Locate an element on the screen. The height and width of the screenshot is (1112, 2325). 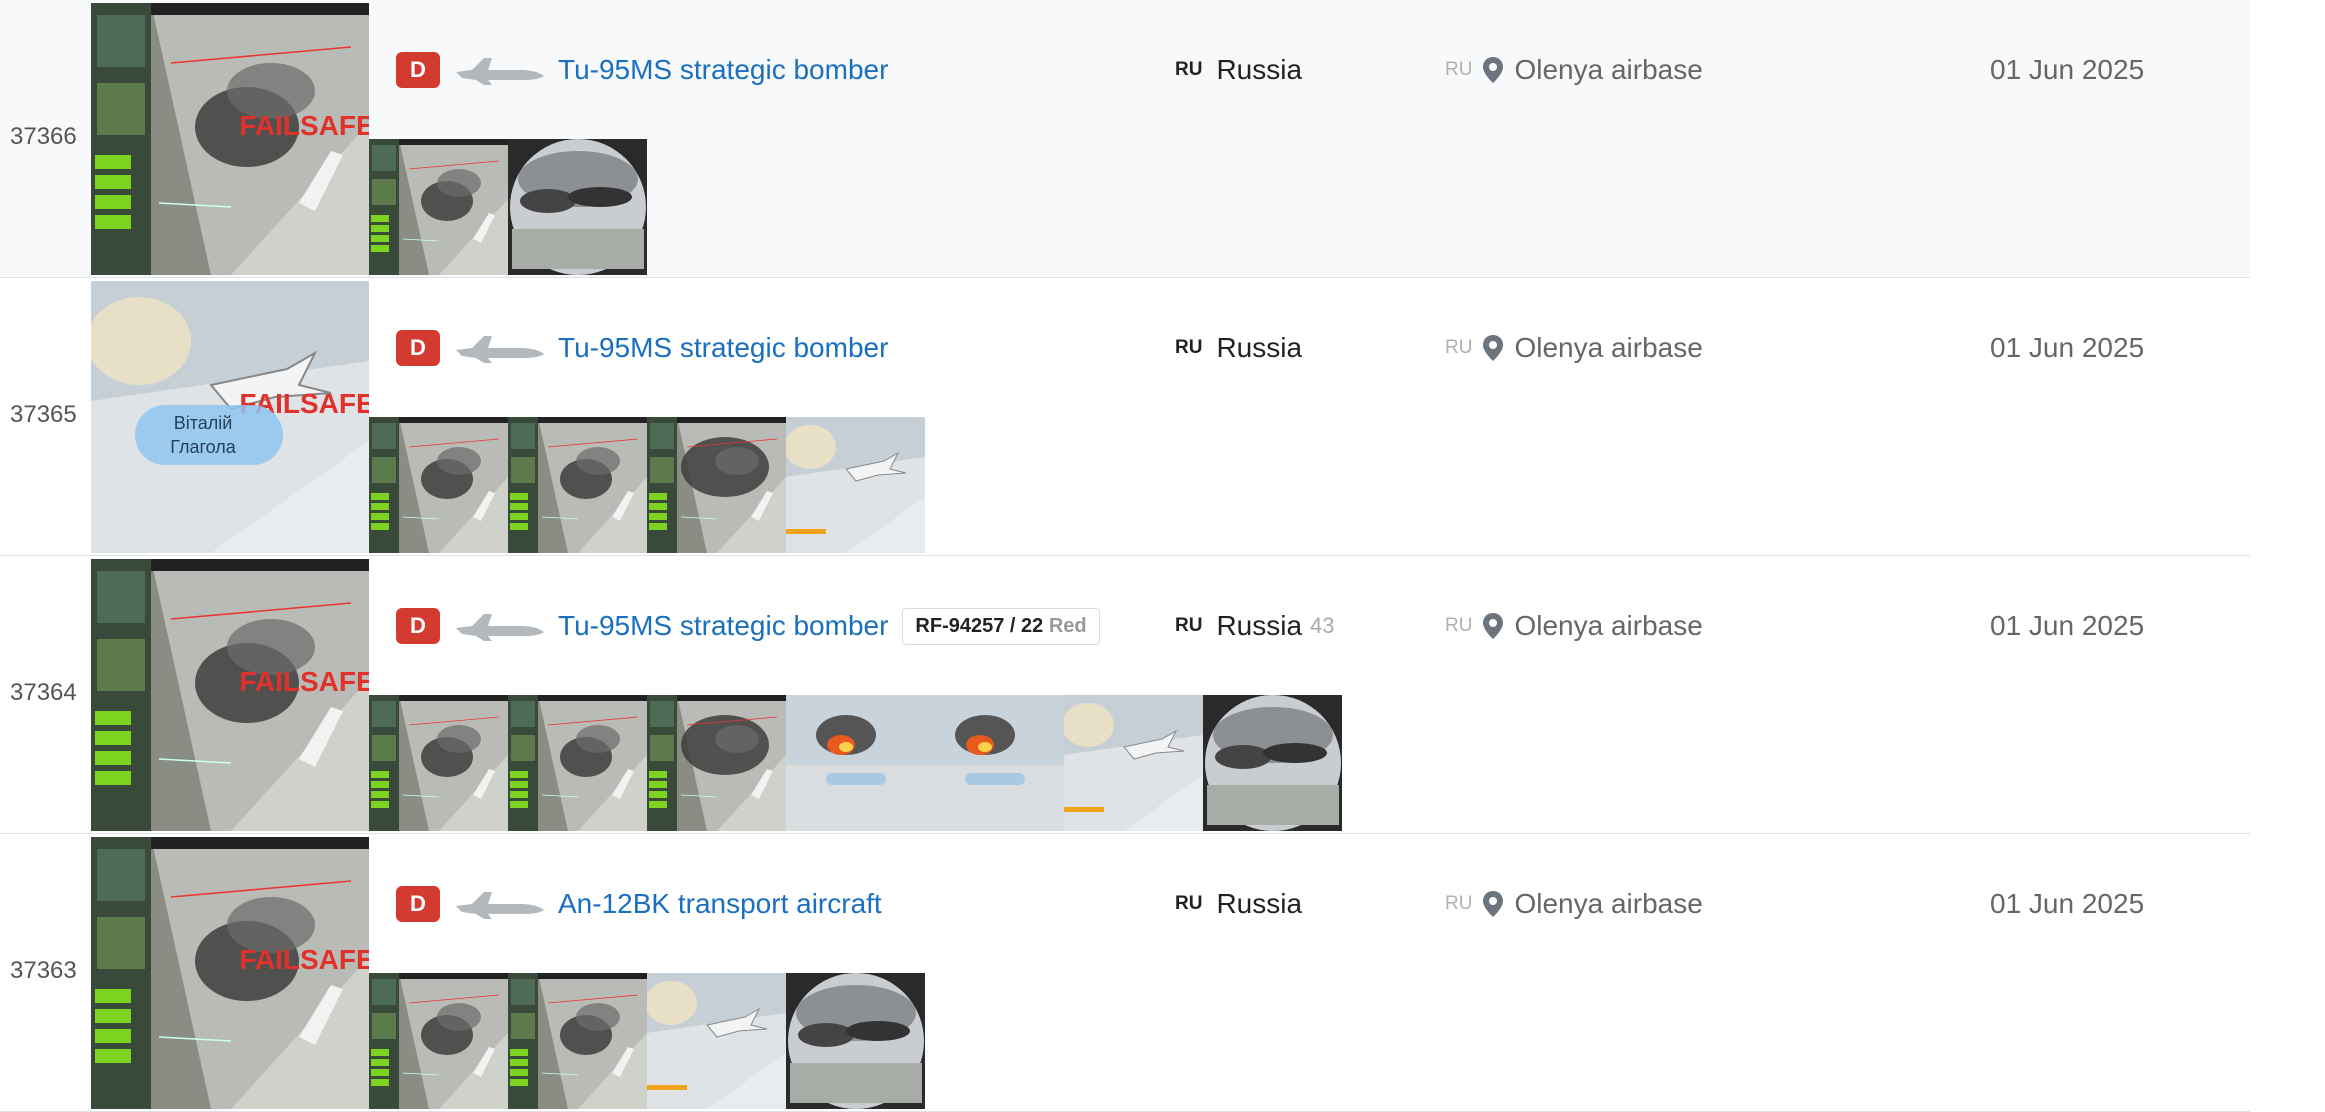
country-count: 43 is located at coordinates (1322, 625).